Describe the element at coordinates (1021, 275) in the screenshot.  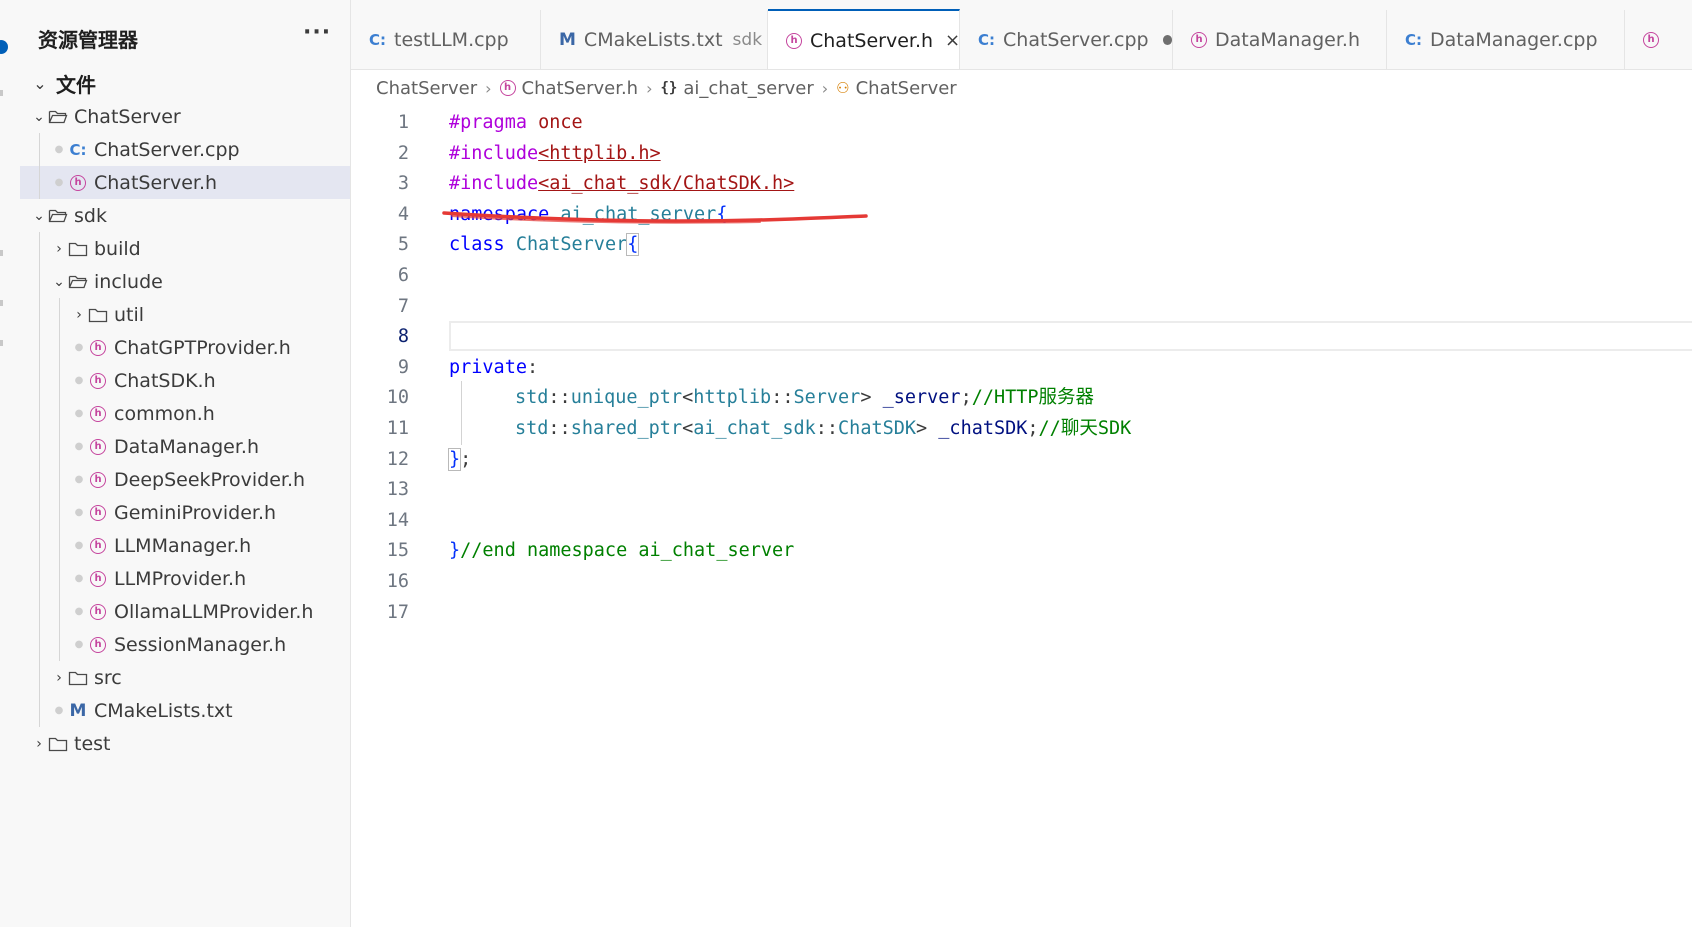
I see `code-line: 6` at that location.